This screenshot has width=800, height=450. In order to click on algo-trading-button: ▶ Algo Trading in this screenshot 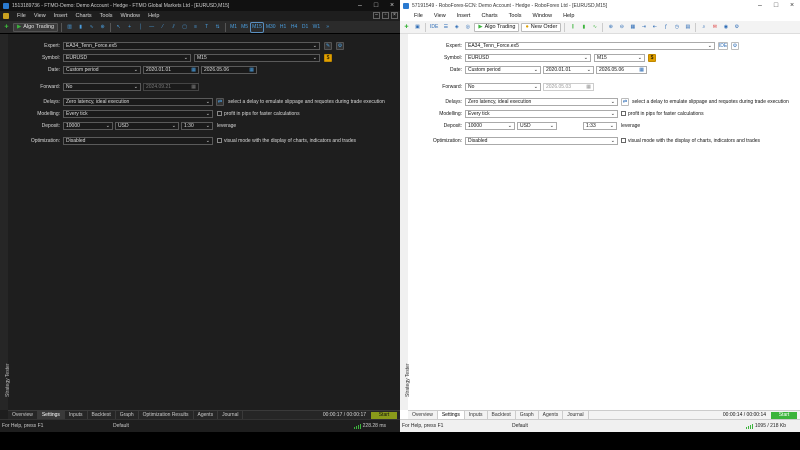, I will do `click(36, 27)`.